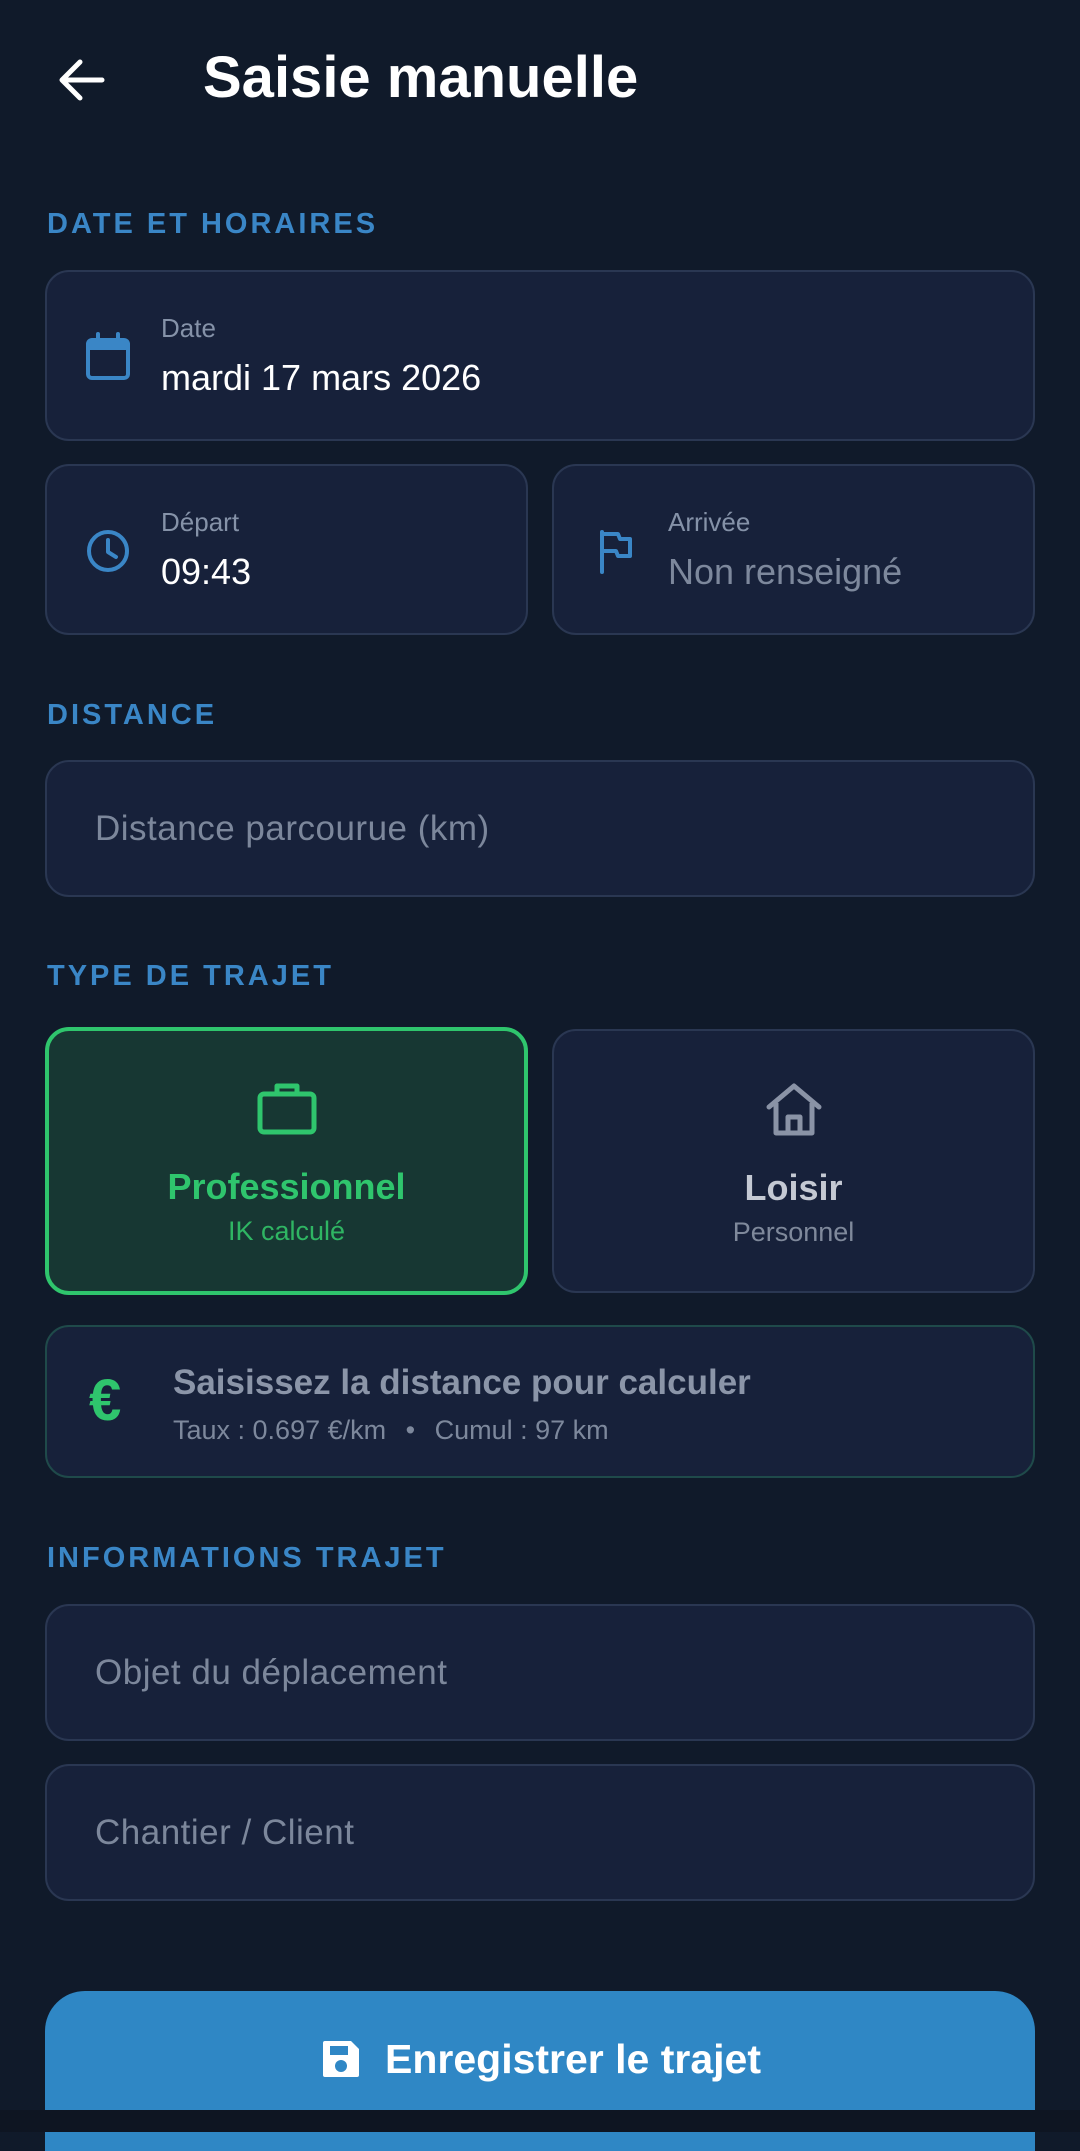 This screenshot has height=2151, width=1080. What do you see at coordinates (286, 1186) in the screenshot?
I see `professional-title: Professionnel` at bounding box center [286, 1186].